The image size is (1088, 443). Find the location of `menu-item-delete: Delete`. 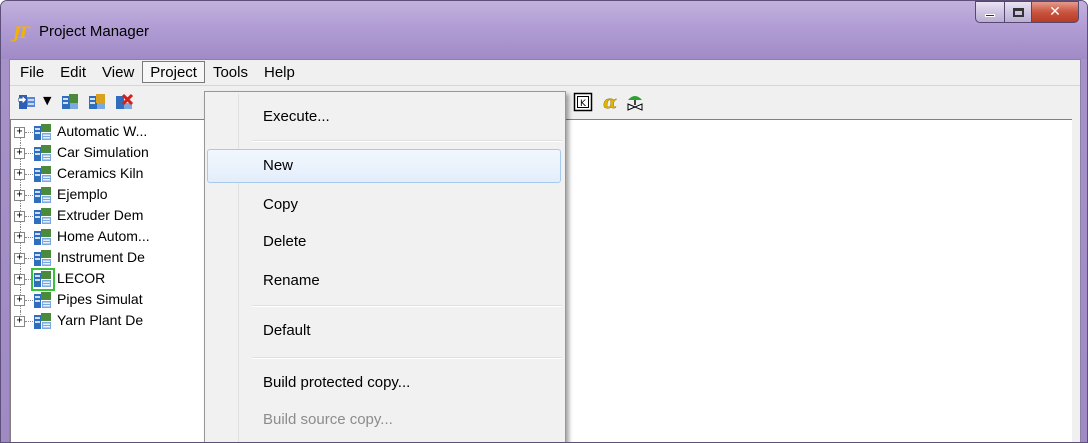

menu-item-delete: Delete is located at coordinates (384, 242).